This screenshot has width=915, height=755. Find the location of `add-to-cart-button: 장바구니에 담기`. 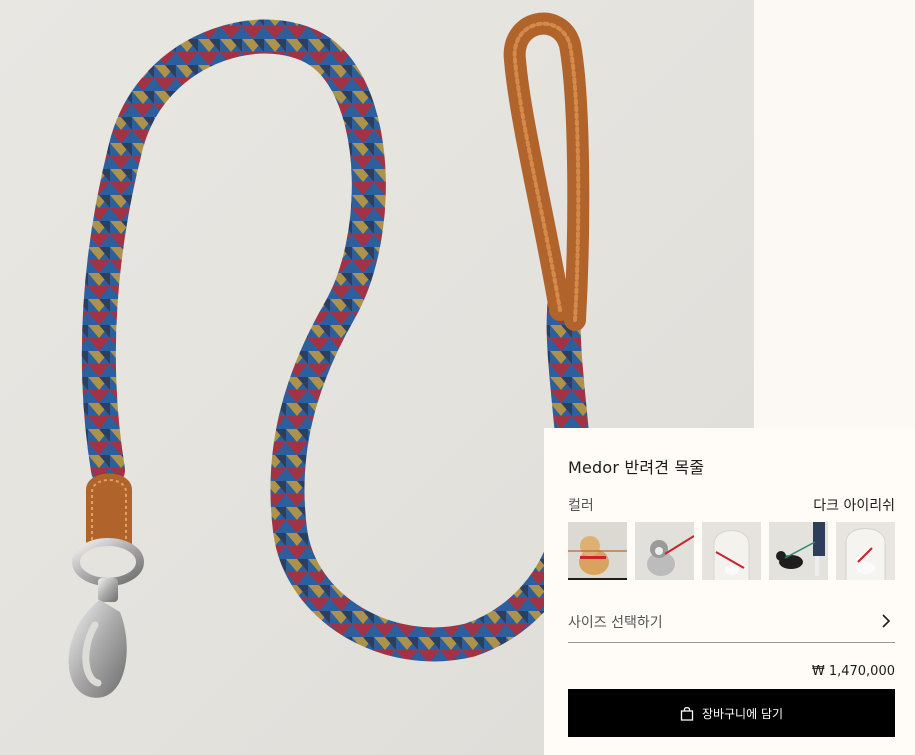

add-to-cart-button: 장바구니에 담기 is located at coordinates (731, 713).